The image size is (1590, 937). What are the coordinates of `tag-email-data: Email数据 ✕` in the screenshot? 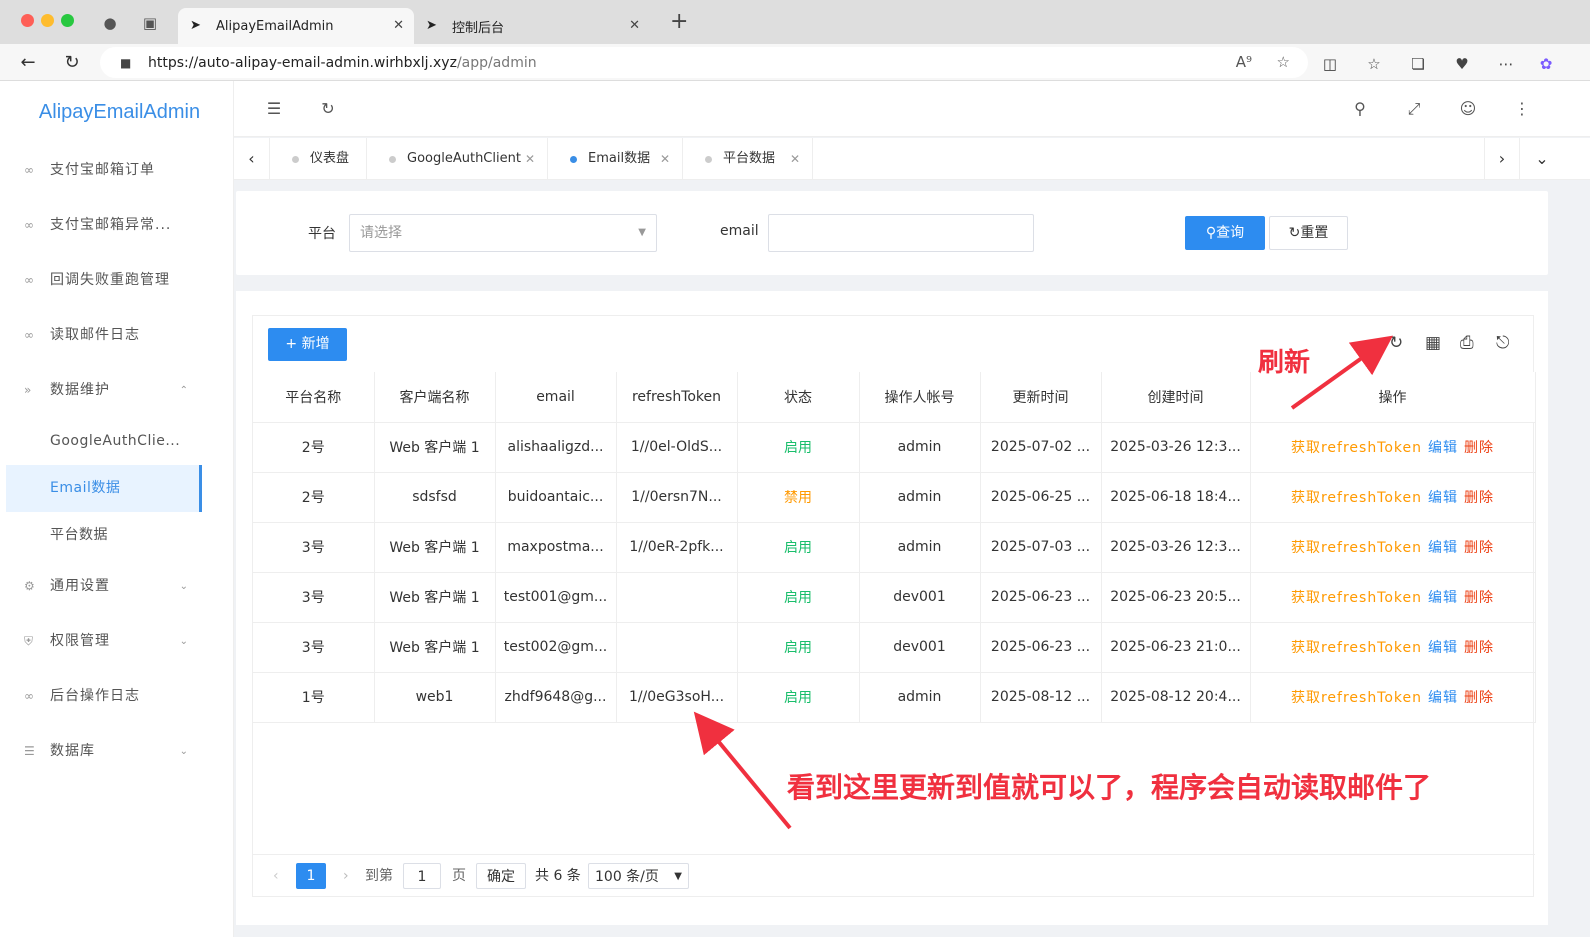 It's located at (615, 159).